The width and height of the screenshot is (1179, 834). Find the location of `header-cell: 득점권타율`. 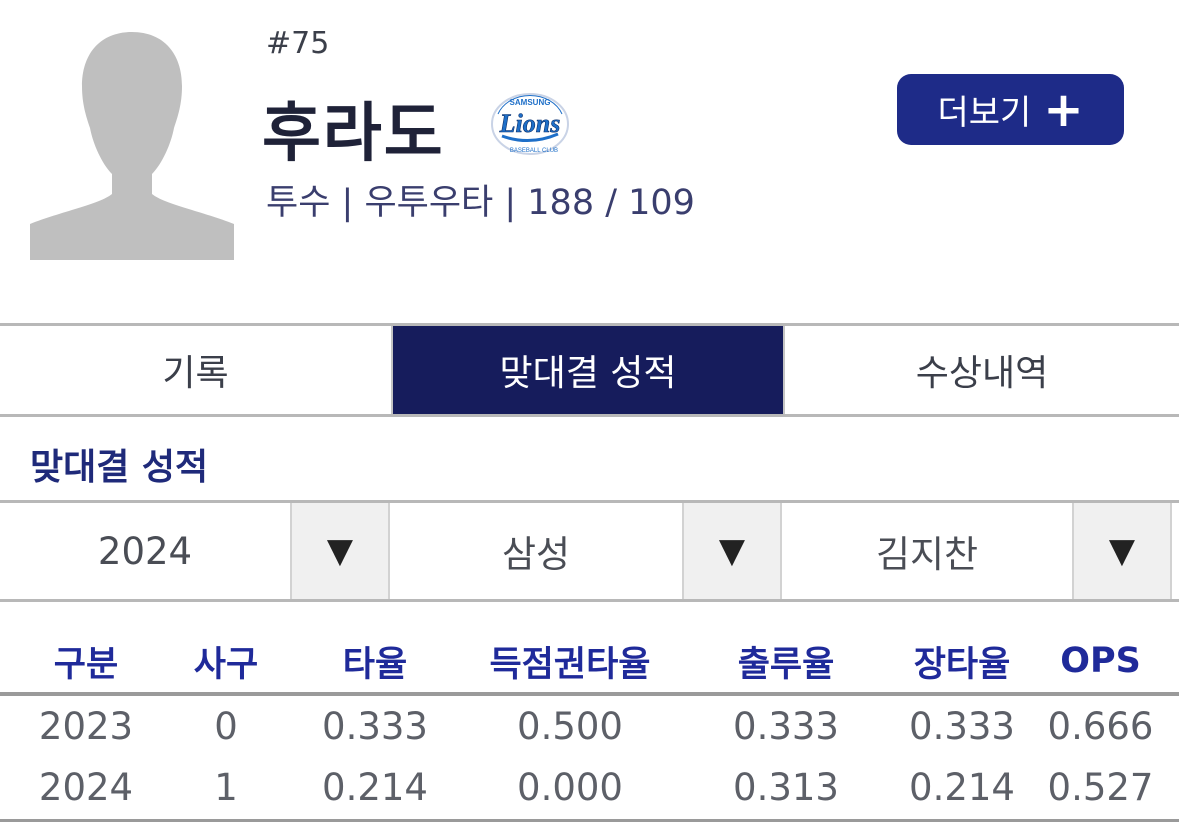

header-cell: 득점권타율 is located at coordinates (570, 663).